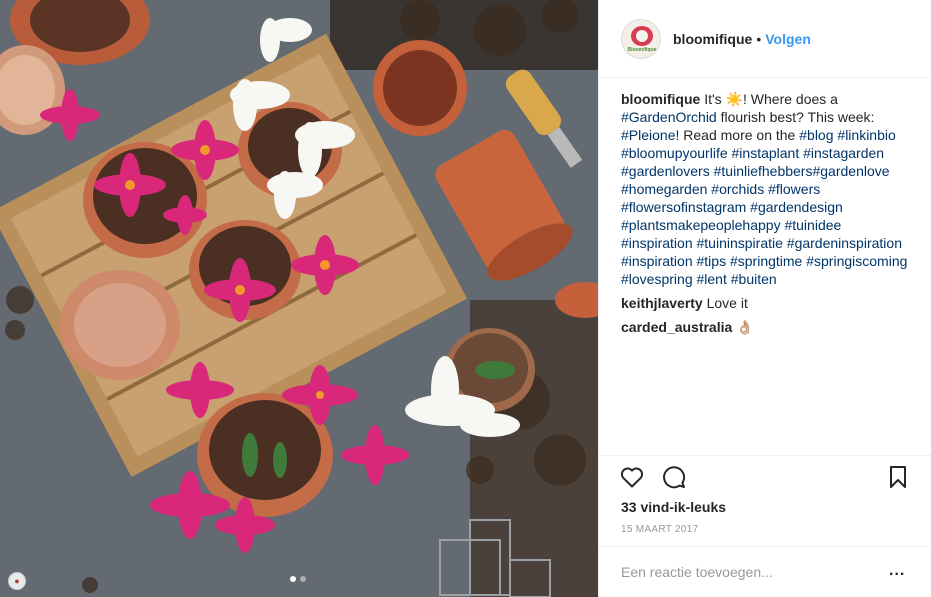  Describe the element at coordinates (751, 572) in the screenshot. I see `comment-input` at that location.